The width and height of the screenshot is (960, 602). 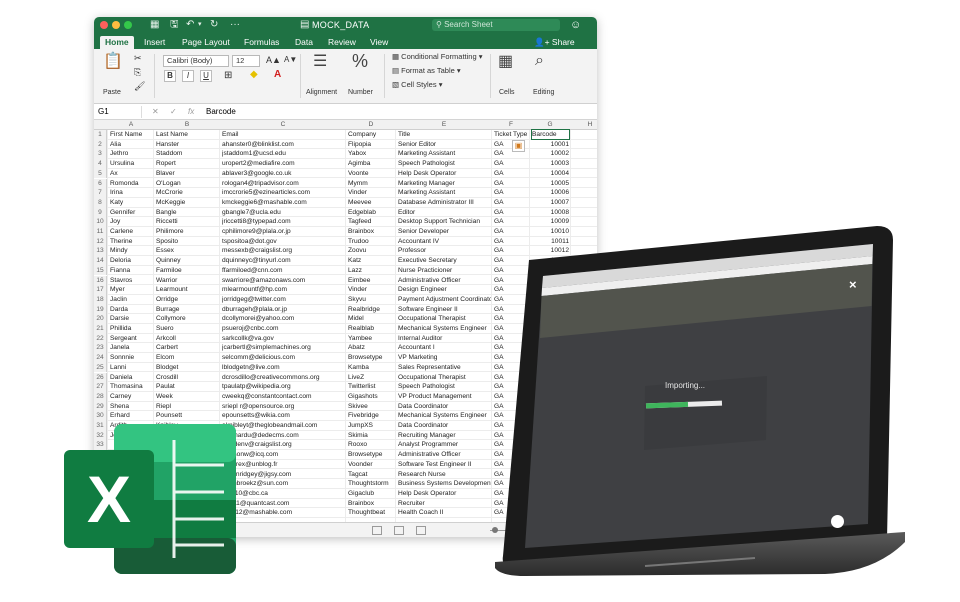 What do you see at coordinates (131, 184) in the screenshot?
I see `cell-first-name: Romonda` at bounding box center [131, 184].